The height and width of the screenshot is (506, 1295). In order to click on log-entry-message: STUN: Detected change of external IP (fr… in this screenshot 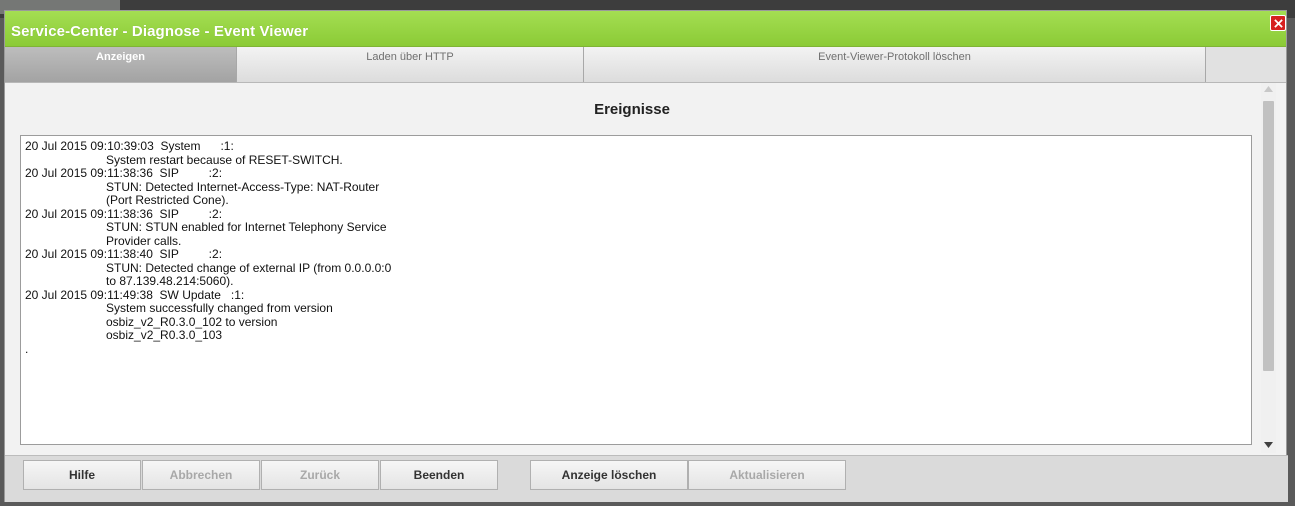, I will do `click(249, 274)`.